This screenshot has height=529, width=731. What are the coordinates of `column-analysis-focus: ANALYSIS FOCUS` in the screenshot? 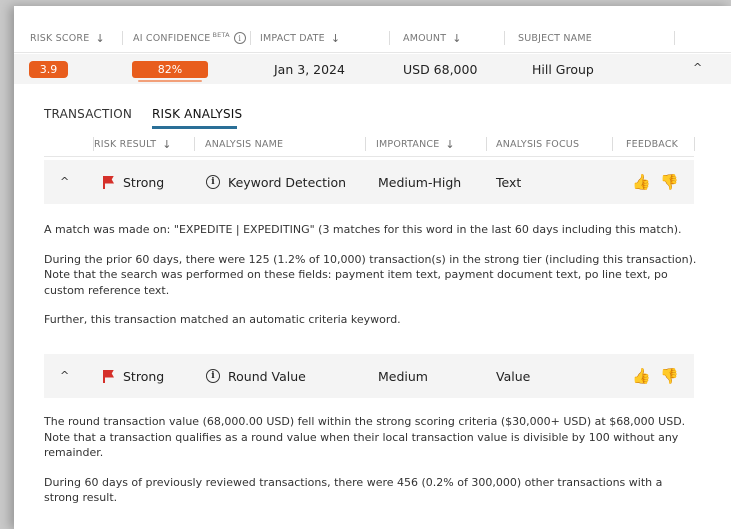 It's located at (537, 144).